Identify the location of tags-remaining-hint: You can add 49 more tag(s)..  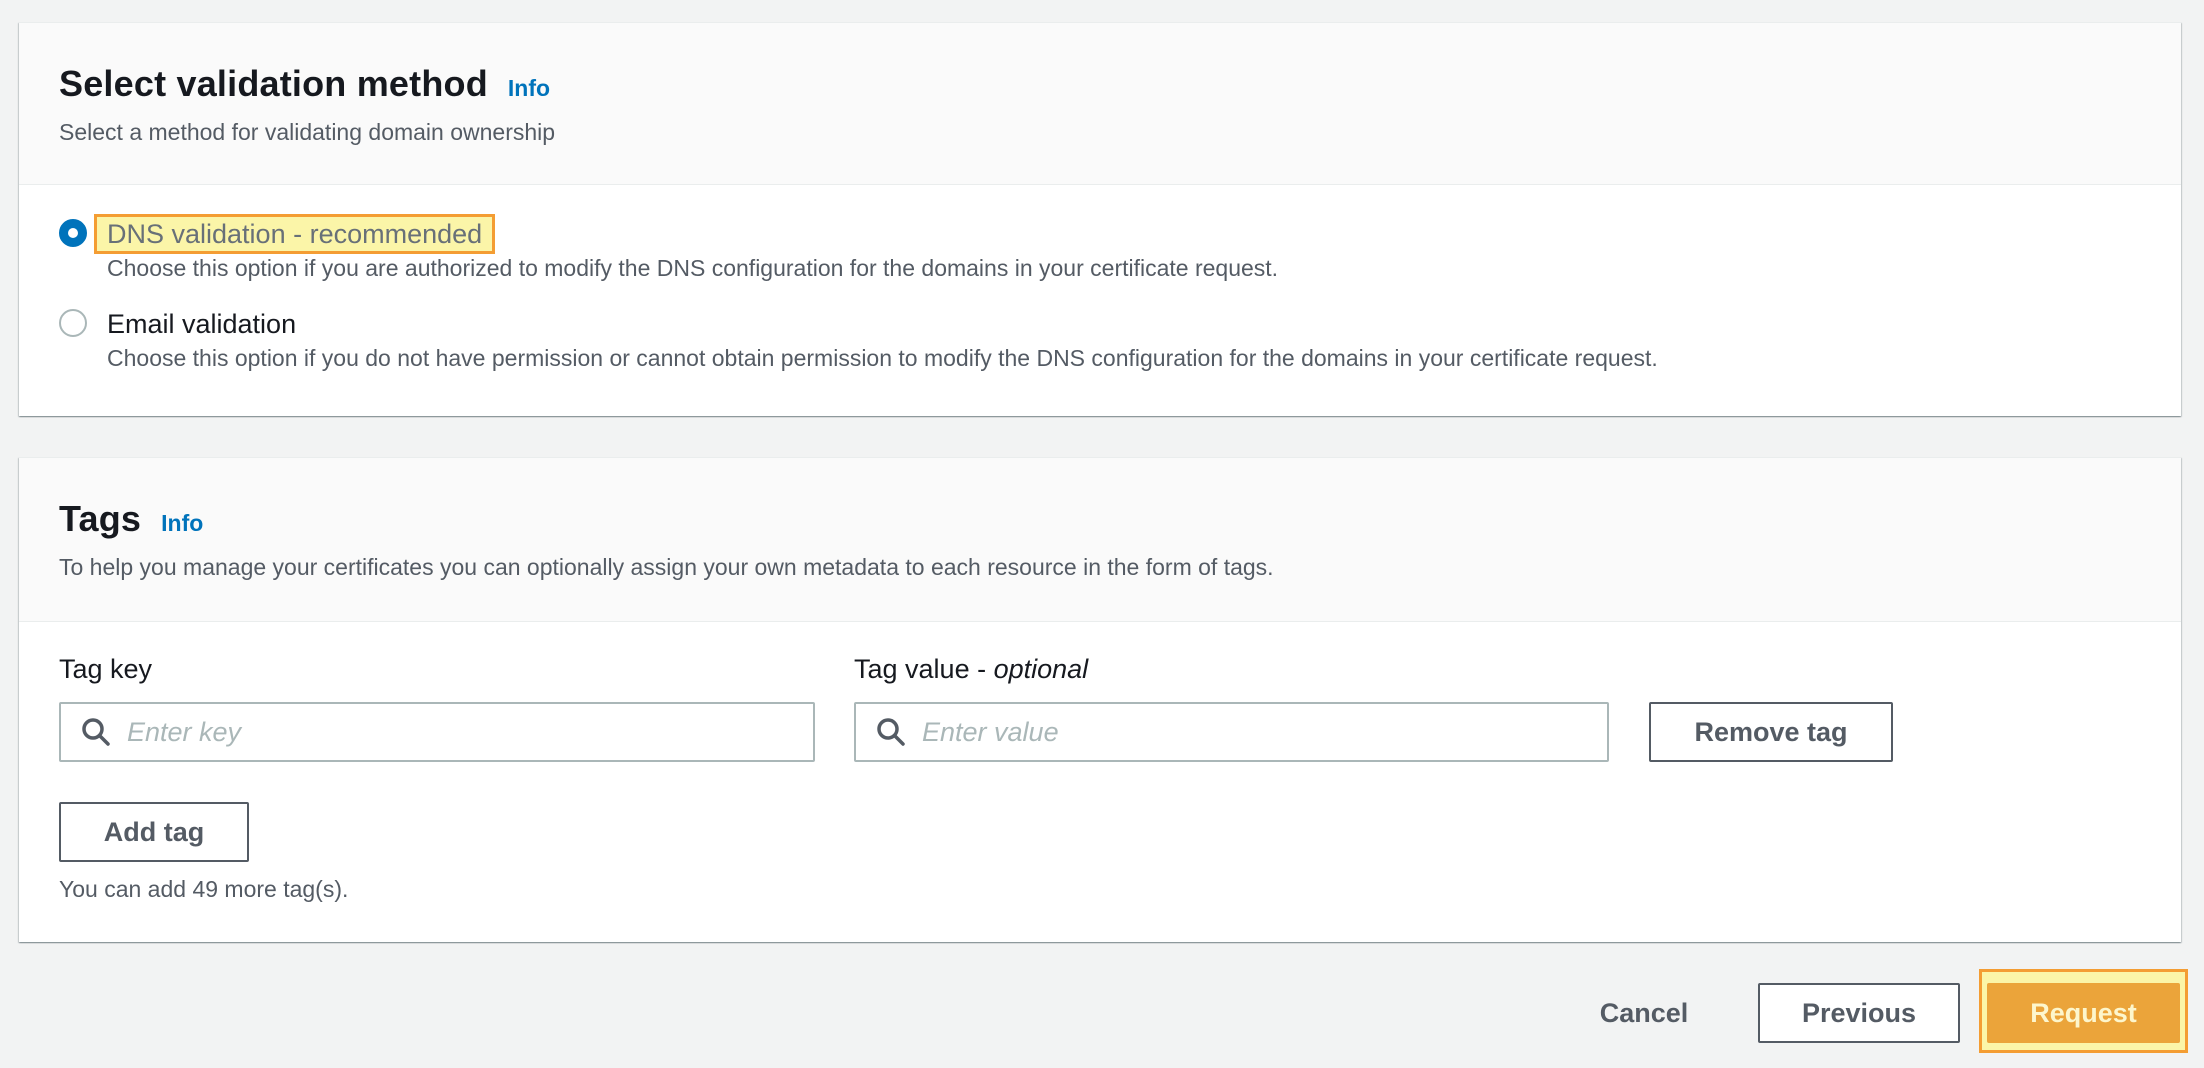
(204, 889).